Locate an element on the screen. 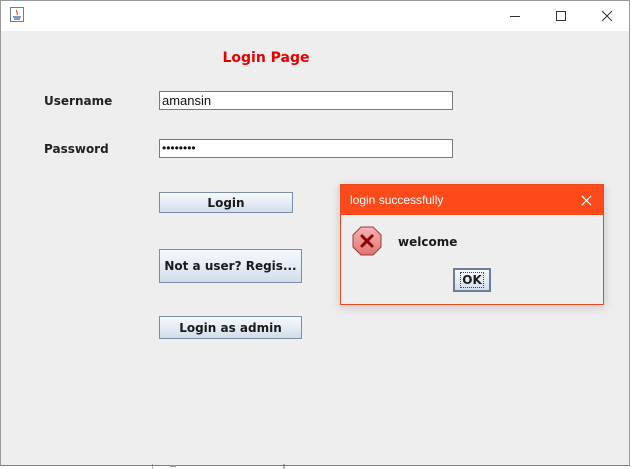  ok-button-label: OK is located at coordinates (472, 280).